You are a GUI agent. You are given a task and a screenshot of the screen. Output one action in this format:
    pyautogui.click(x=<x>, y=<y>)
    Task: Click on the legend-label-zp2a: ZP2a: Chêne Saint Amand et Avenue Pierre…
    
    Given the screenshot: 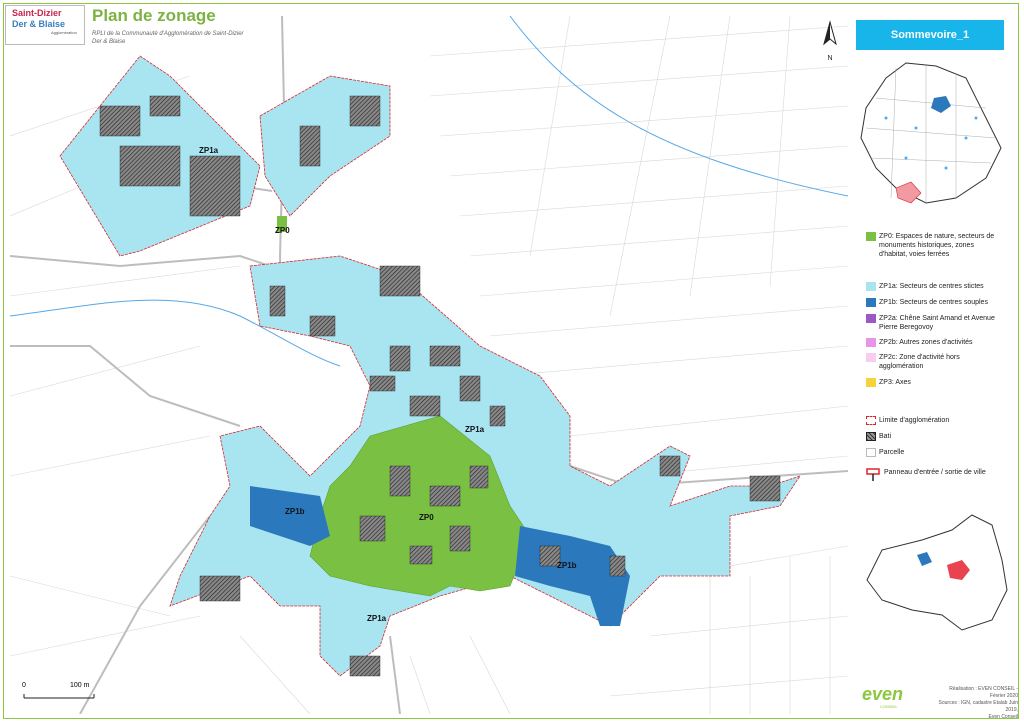 What is the action you would take?
    pyautogui.click(x=937, y=323)
    